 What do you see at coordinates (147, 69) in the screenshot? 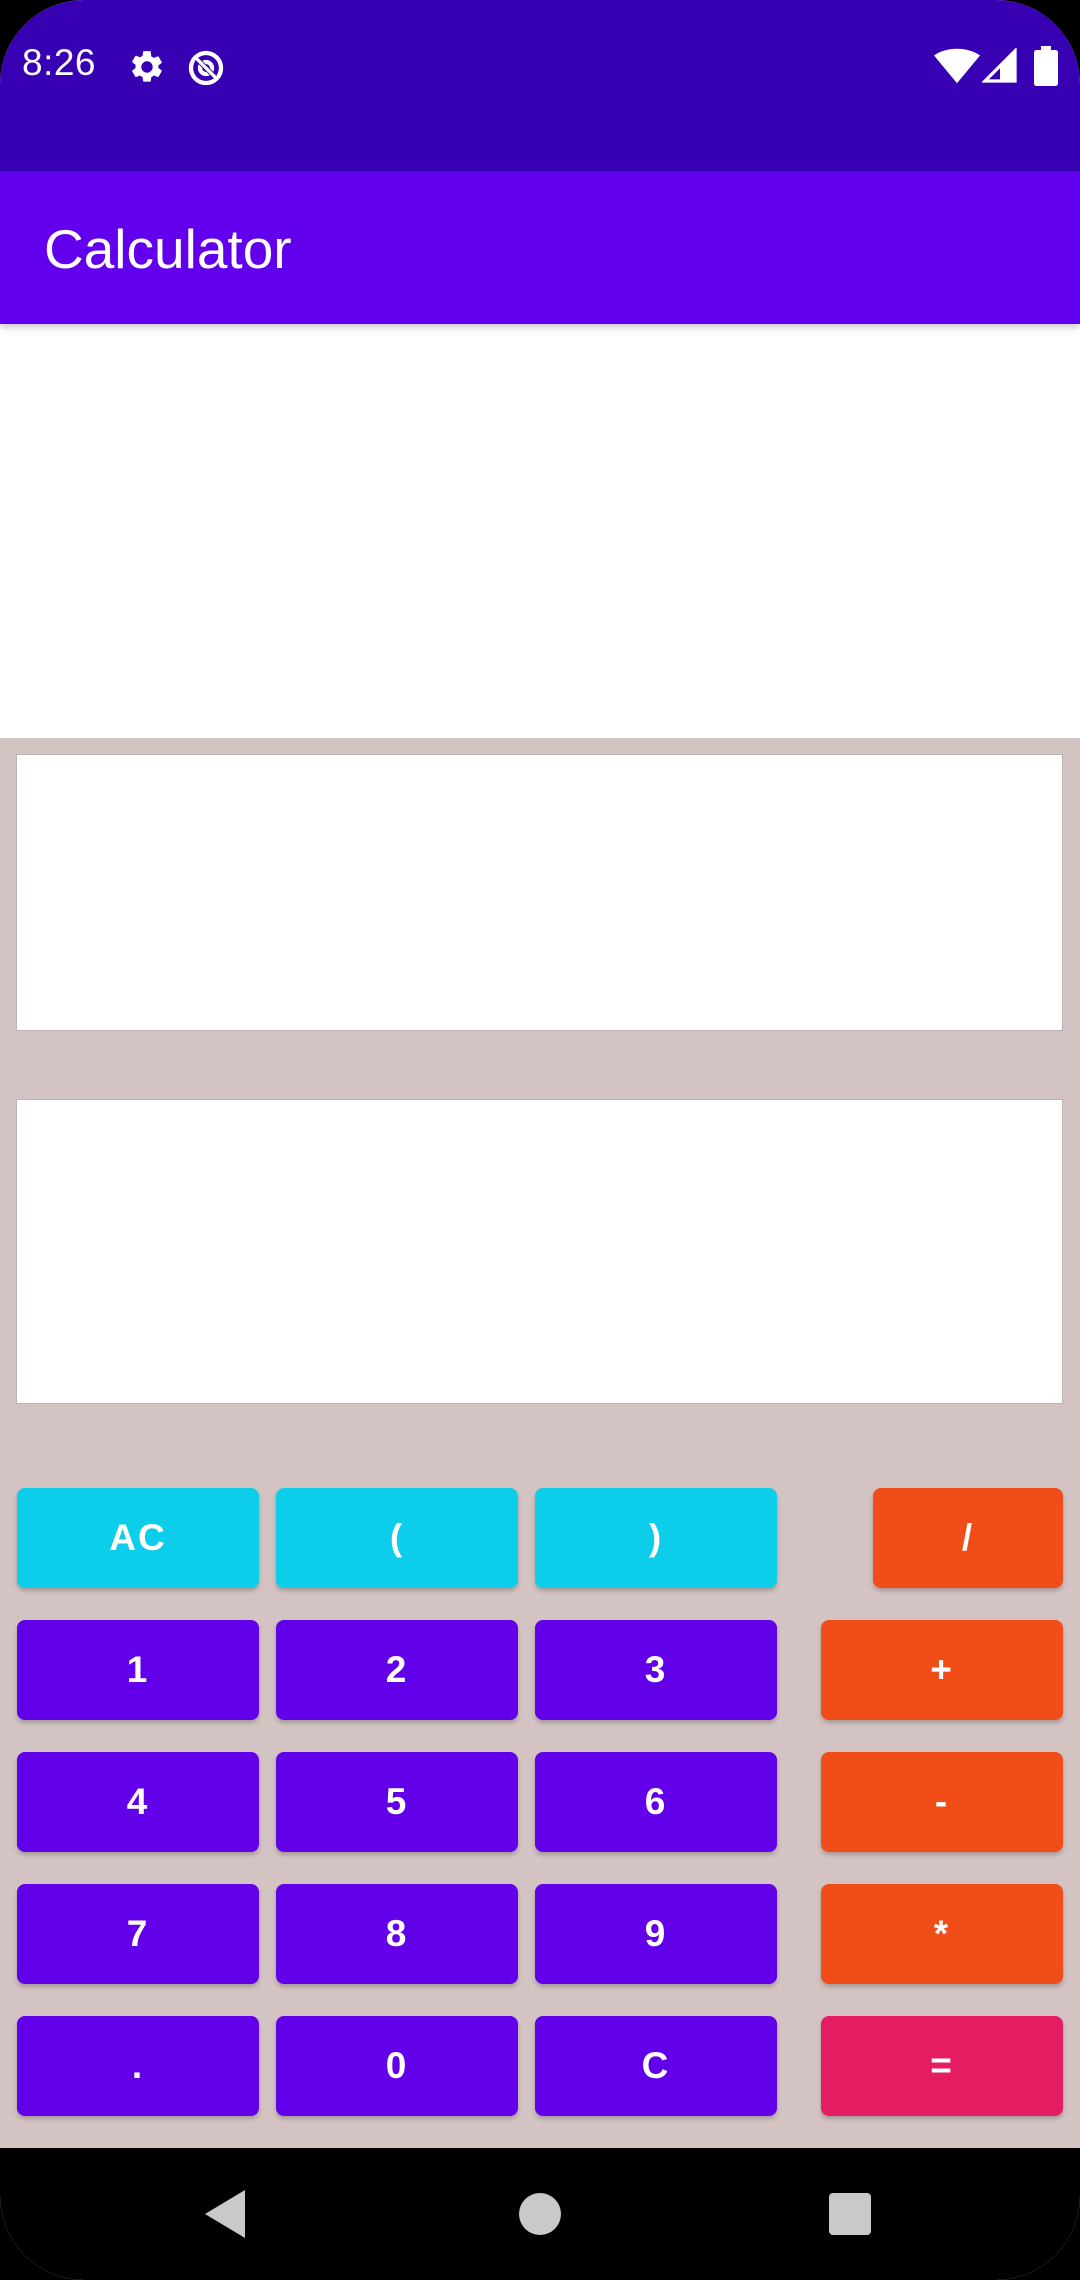
I see `gear-icon` at bounding box center [147, 69].